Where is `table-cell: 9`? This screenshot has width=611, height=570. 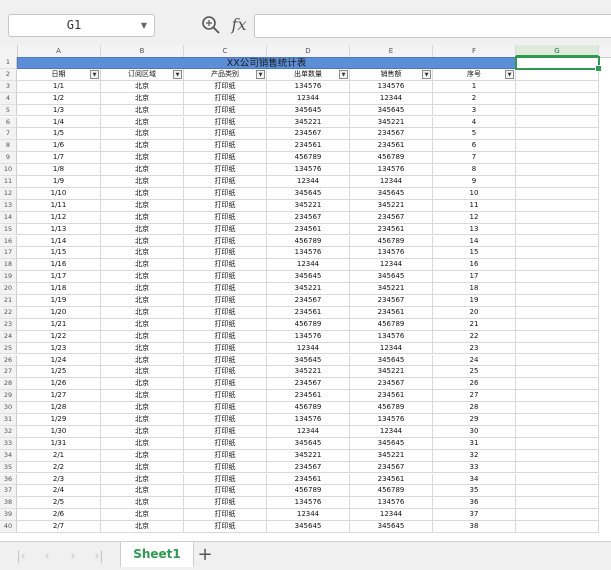 table-cell: 9 is located at coordinates (474, 182).